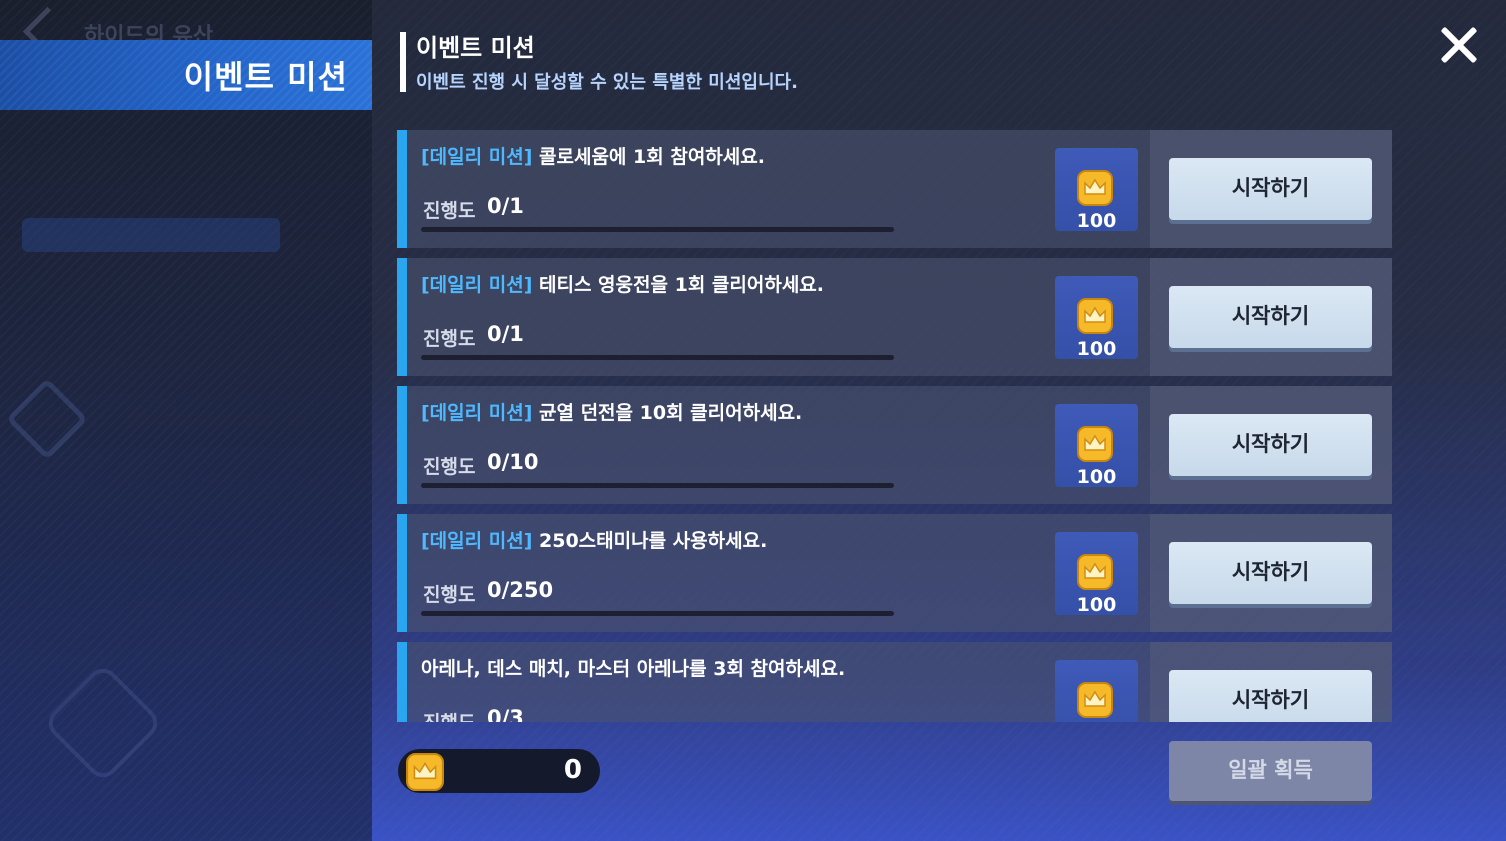  I want to click on mission-text: 250스태미나를 사용하세요., so click(650, 541).